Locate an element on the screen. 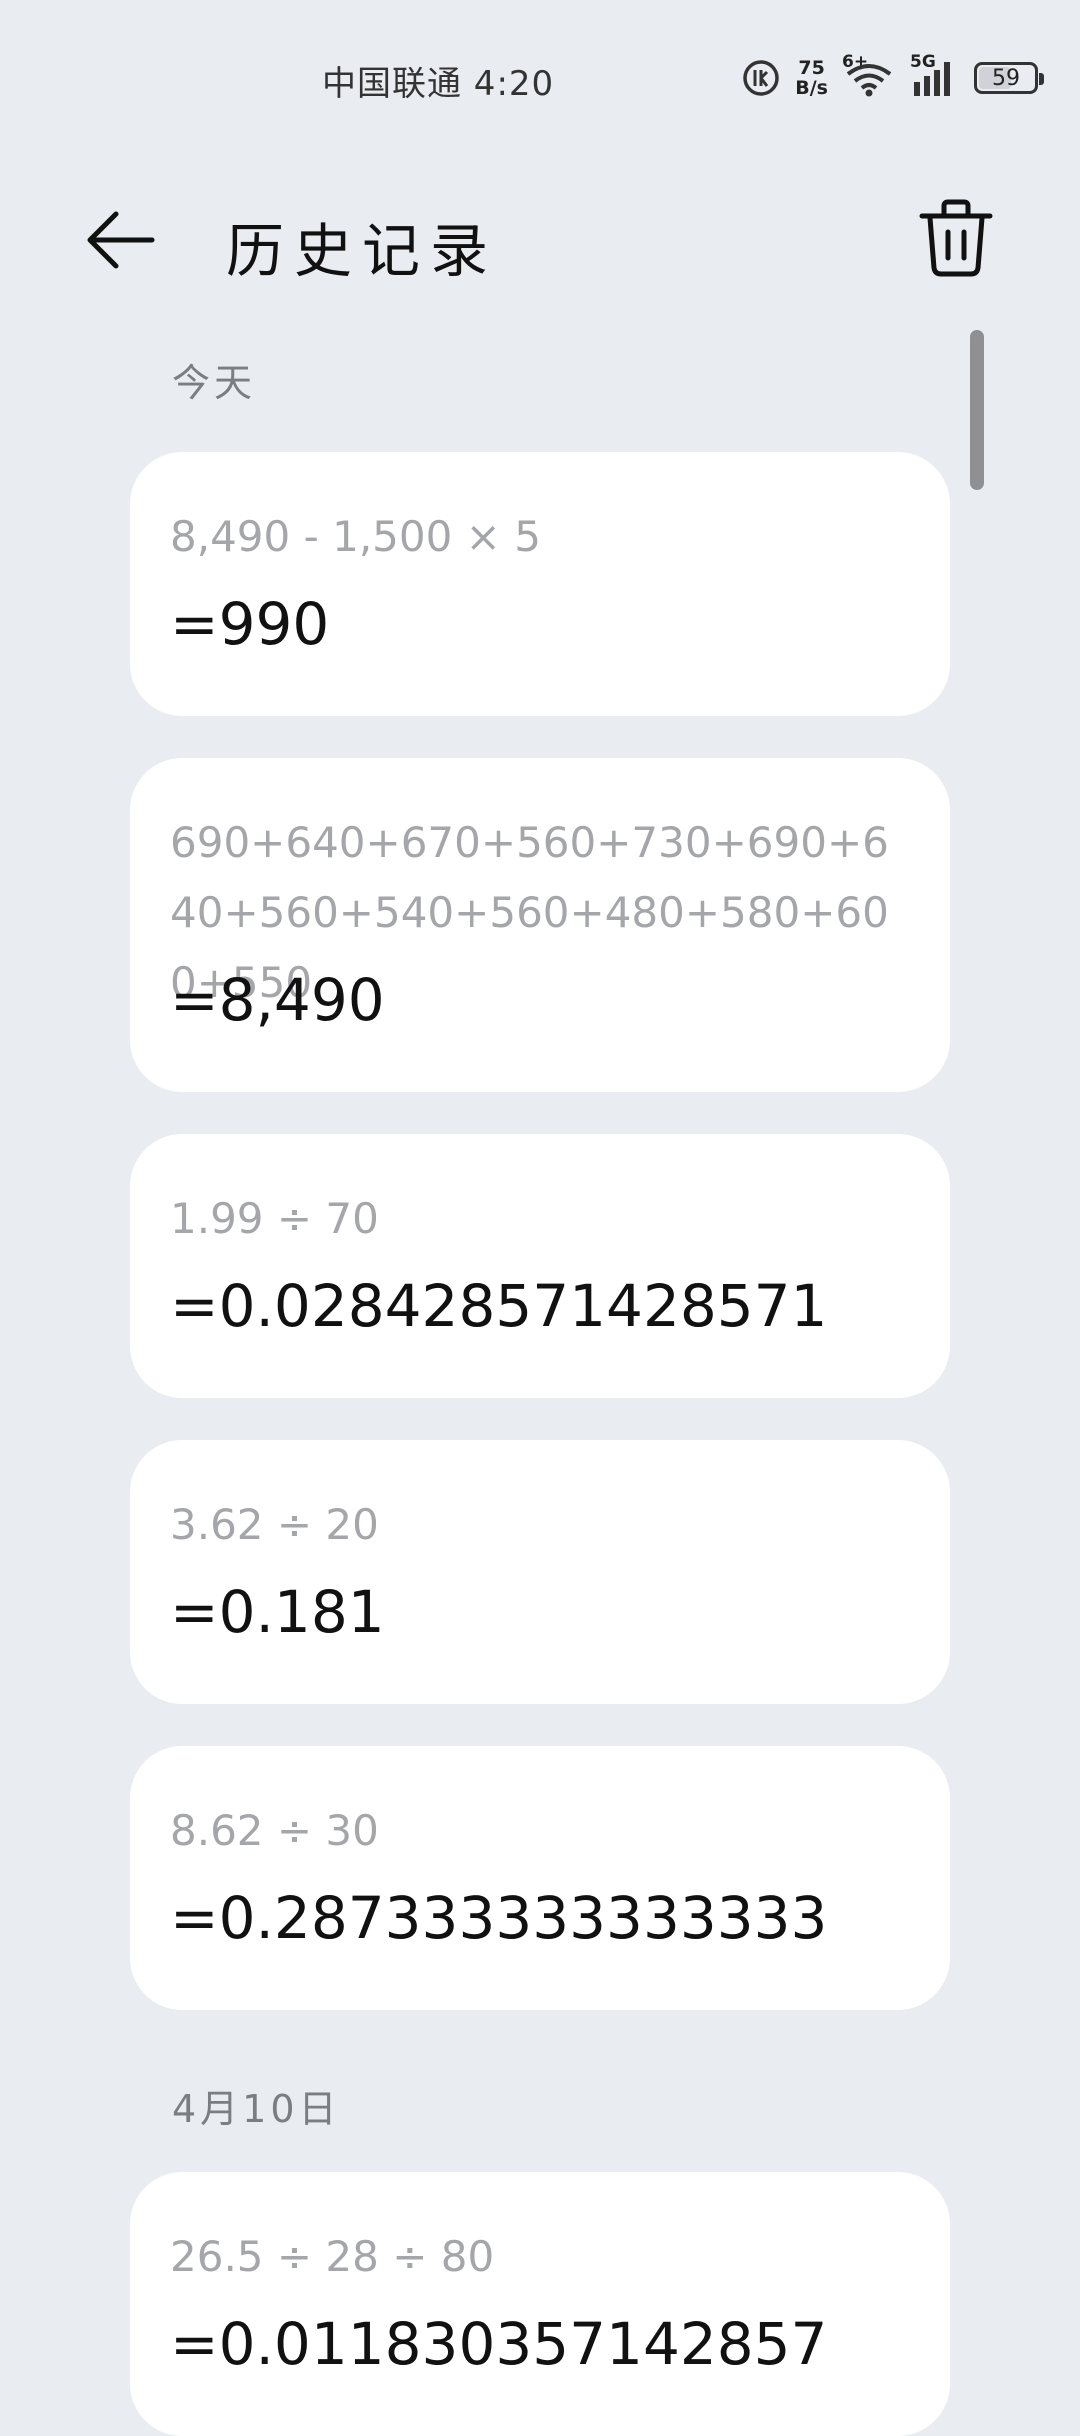  history-expression: 3.62 ÷ 20 is located at coordinates (274, 1524).